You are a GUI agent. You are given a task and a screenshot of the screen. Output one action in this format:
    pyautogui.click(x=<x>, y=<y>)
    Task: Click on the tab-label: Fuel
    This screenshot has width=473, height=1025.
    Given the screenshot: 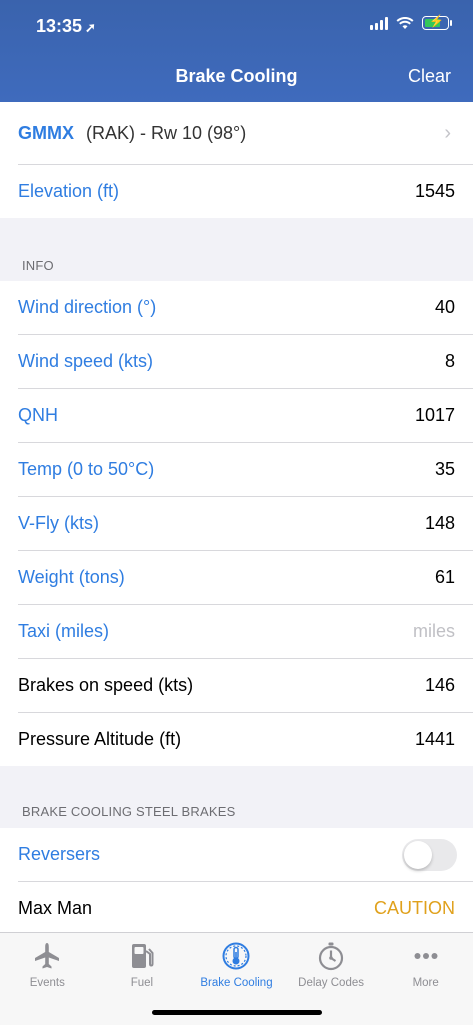 What is the action you would take?
    pyautogui.click(x=142, y=983)
    